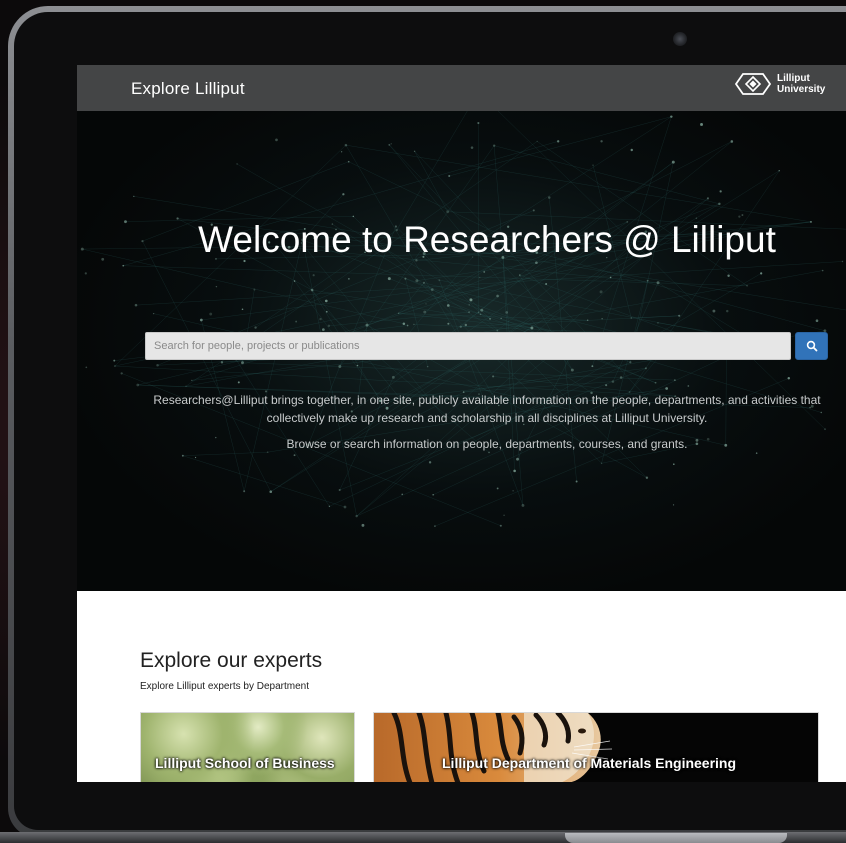 This screenshot has height=843, width=846. Describe the element at coordinates (461, 88) in the screenshot. I see `top-navbar: Explore Lilliput Lilliput University` at that location.